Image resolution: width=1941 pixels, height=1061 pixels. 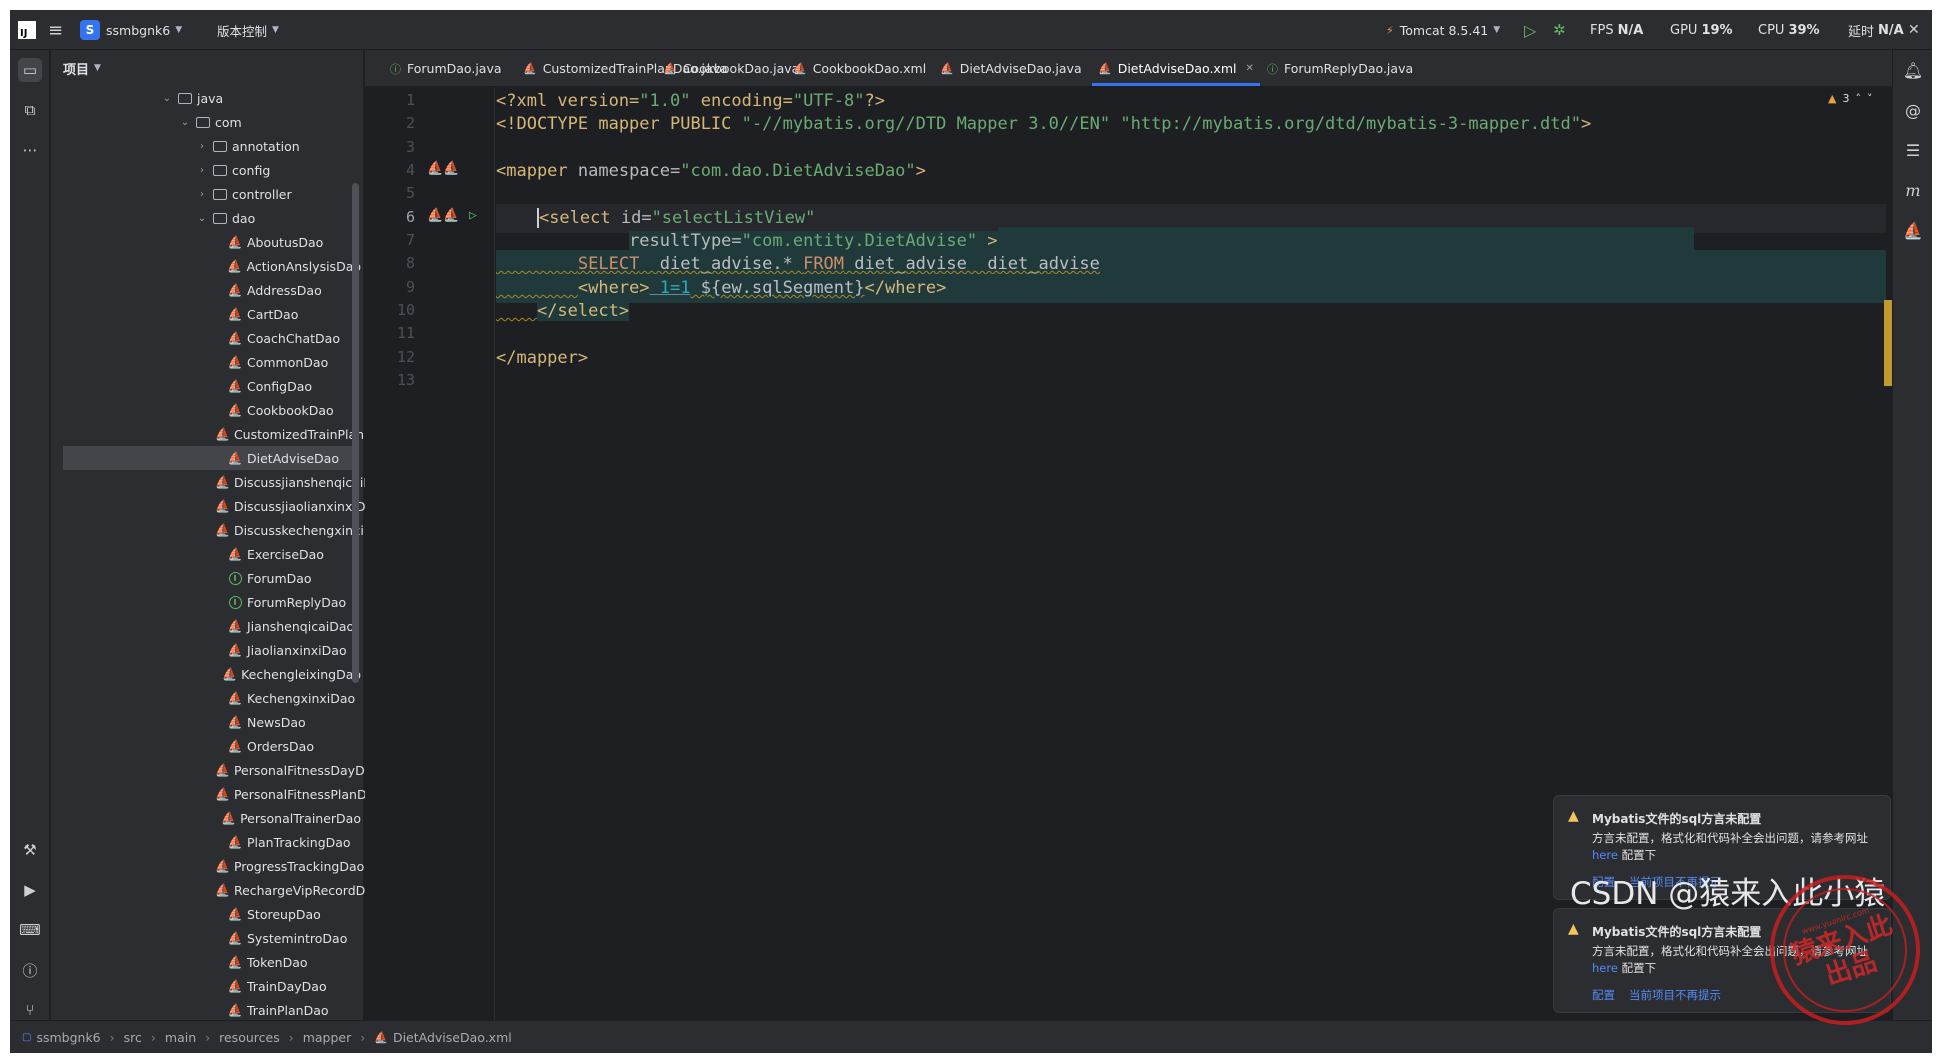 What do you see at coordinates (249, 1037) in the screenshot?
I see `breadcrumb-item: resources` at bounding box center [249, 1037].